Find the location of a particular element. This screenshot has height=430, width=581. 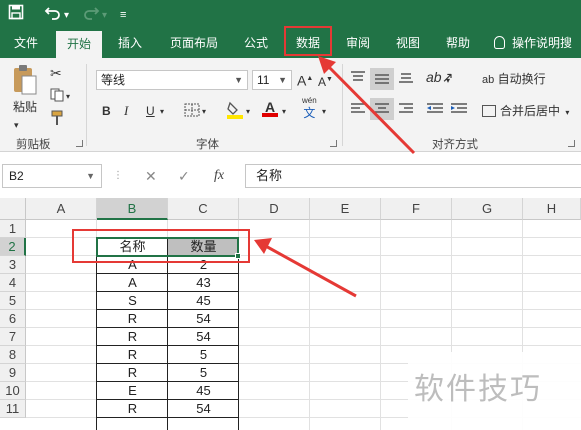

arrow-to-header-row is located at coordinates (309, 270).